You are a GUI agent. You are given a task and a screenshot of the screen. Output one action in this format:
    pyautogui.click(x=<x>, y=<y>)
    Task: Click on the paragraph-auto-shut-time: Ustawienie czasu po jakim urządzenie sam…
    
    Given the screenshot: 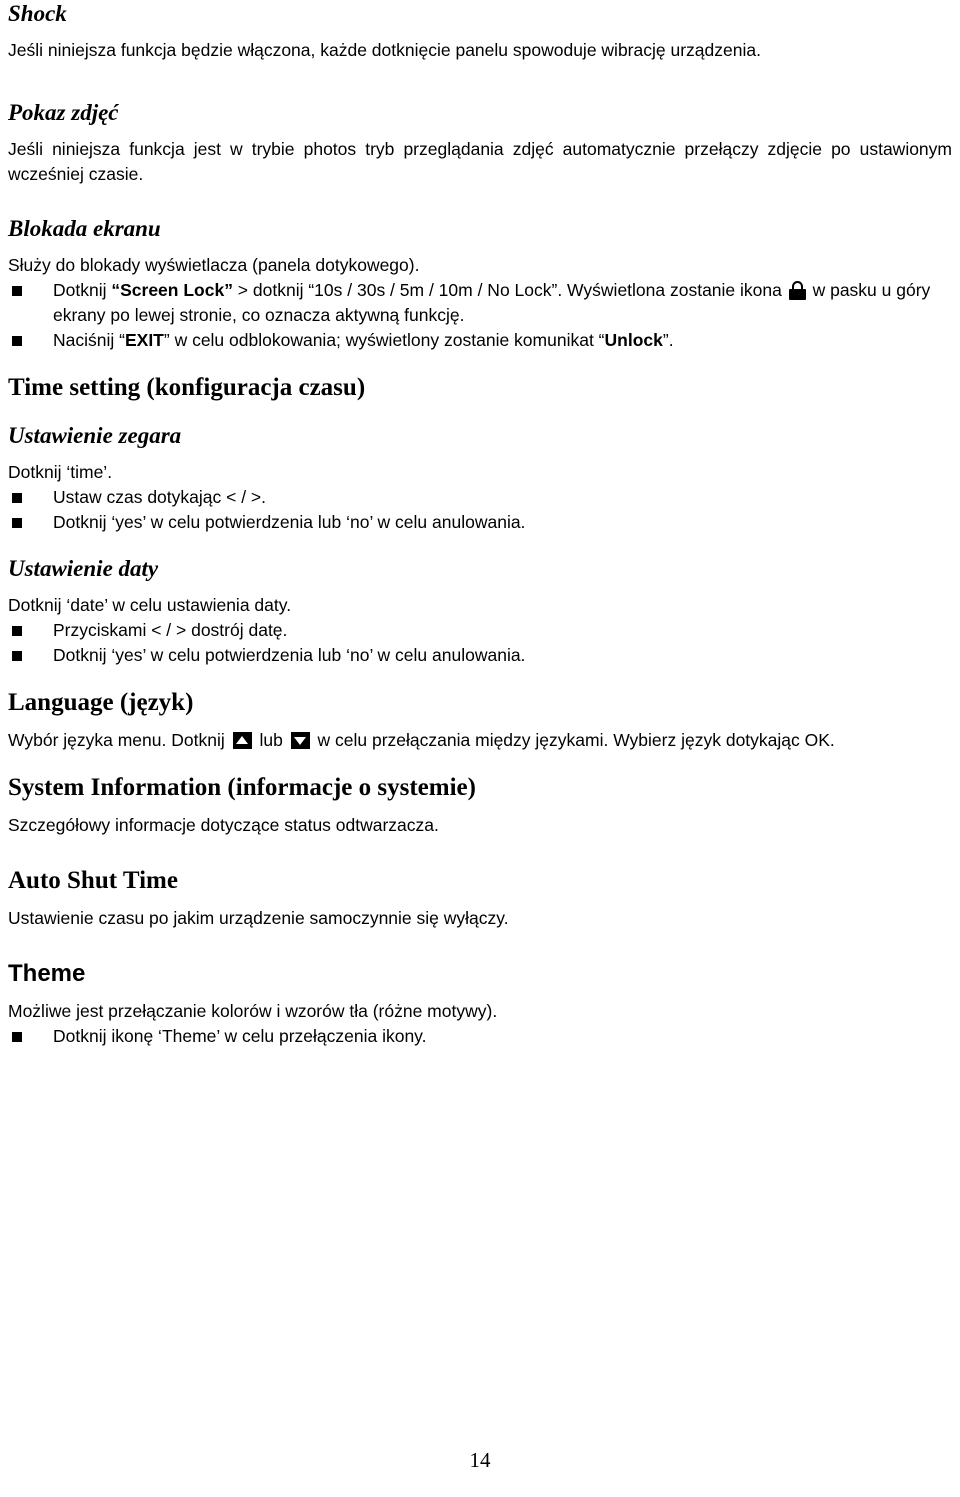 What is the action you would take?
    pyautogui.click(x=258, y=918)
    